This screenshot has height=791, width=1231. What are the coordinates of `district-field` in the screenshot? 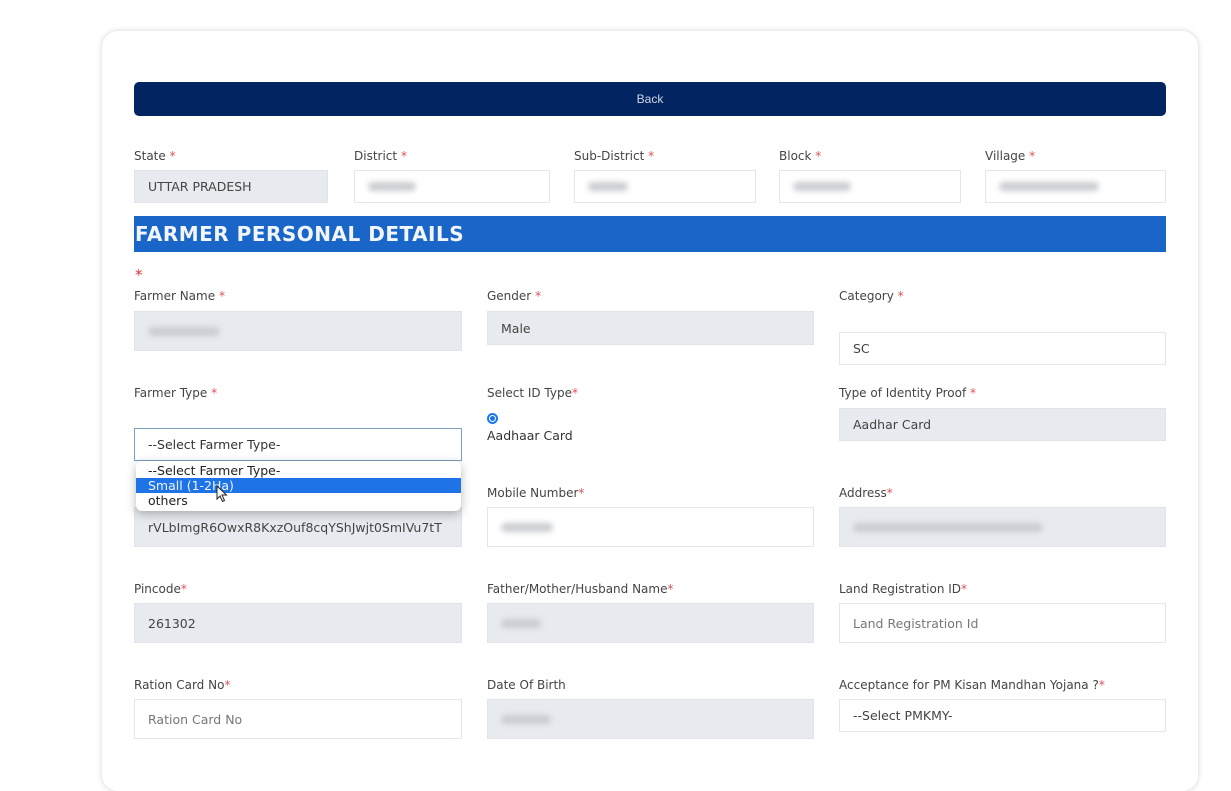 It's located at (452, 186).